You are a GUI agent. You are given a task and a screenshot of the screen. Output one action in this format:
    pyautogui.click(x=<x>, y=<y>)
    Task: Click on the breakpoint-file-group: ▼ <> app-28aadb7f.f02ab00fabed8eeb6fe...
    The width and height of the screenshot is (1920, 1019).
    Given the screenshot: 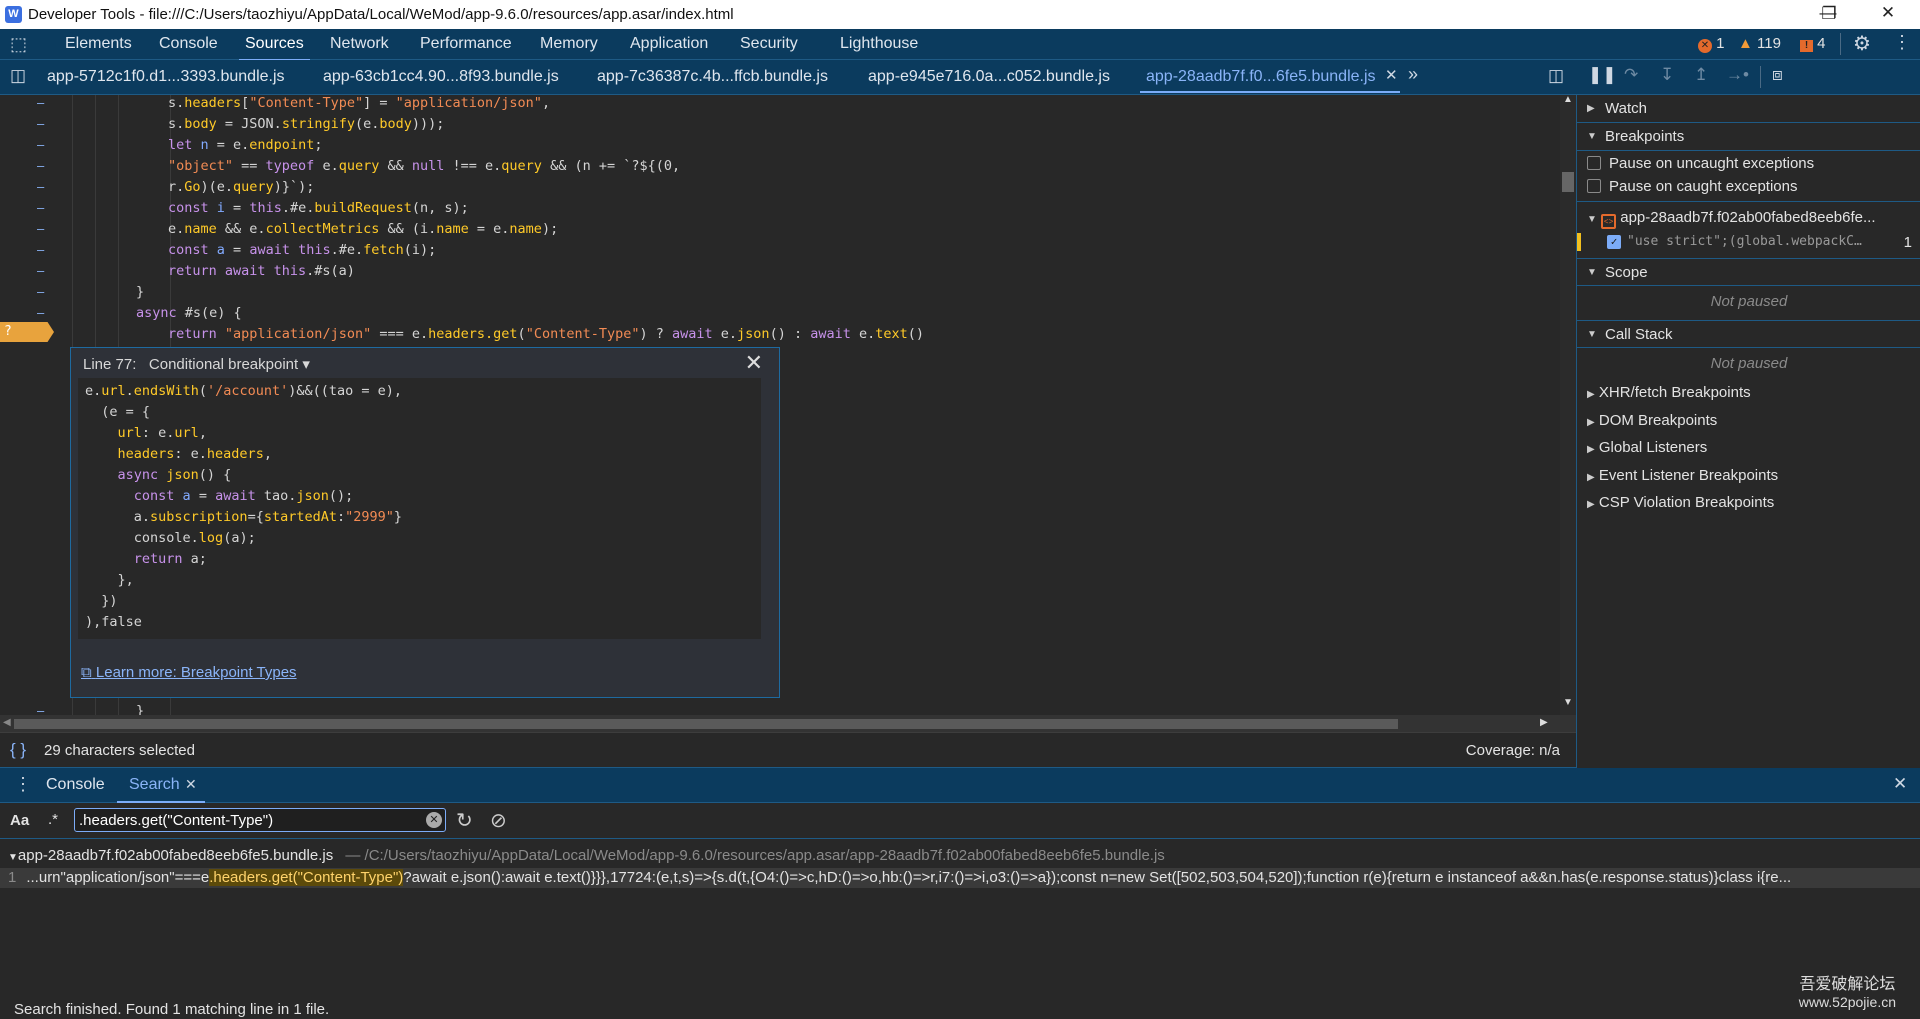 What is the action you would take?
    pyautogui.click(x=1731, y=219)
    